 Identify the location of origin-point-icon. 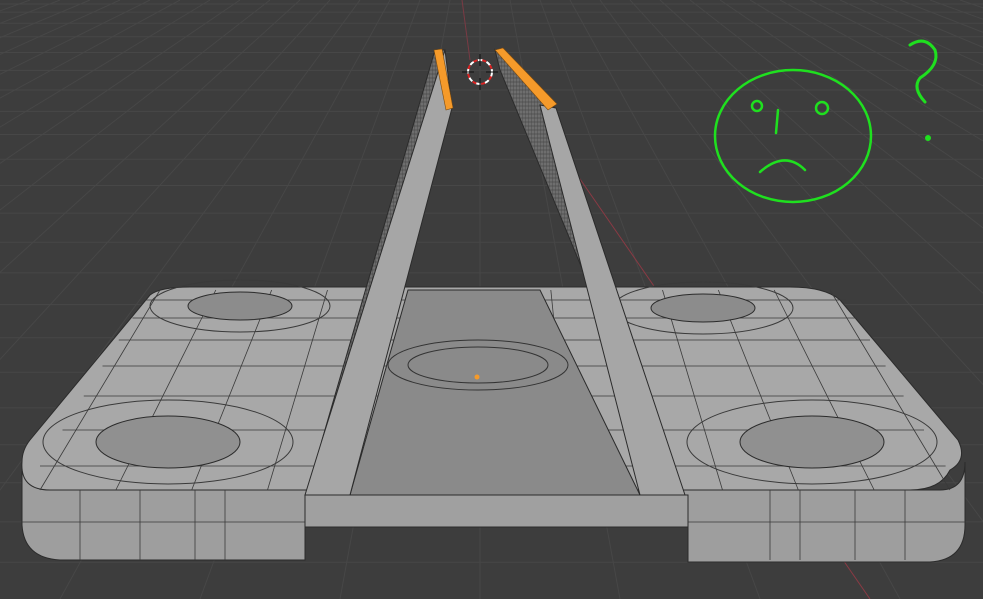
(477, 377).